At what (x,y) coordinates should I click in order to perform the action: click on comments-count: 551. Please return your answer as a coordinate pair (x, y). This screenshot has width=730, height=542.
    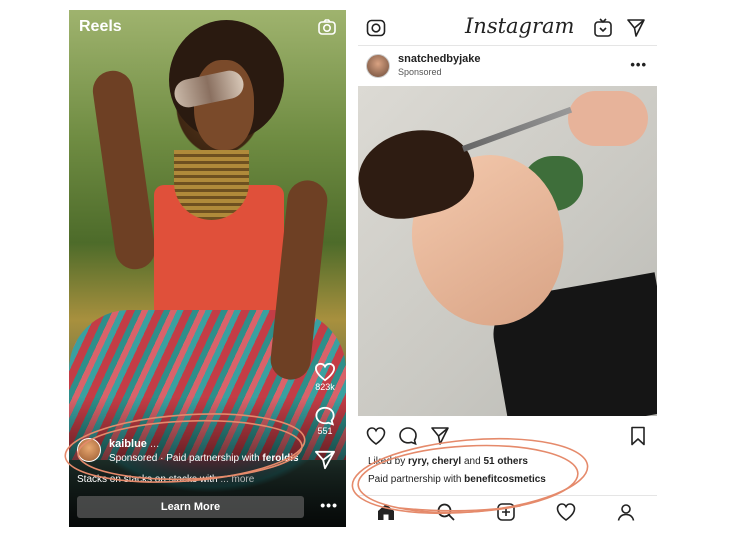
    Looking at the image, I should click on (325, 431).